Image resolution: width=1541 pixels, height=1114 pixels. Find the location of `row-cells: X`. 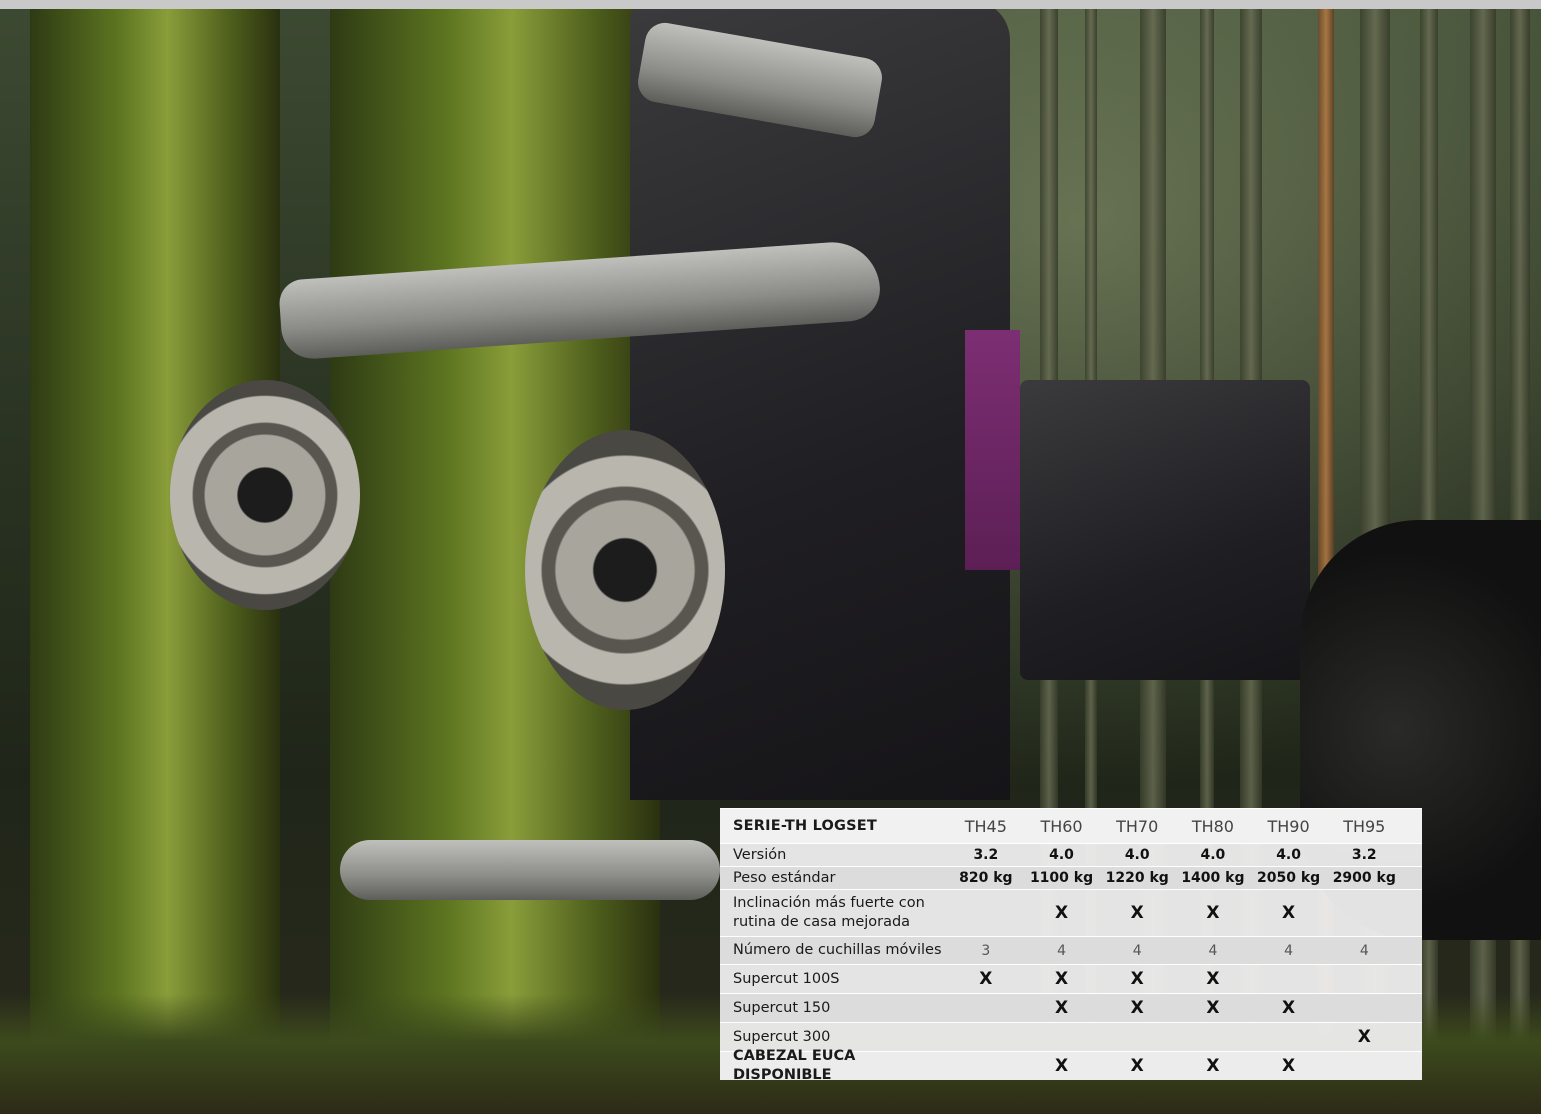

row-cells: X is located at coordinates (1185, 1037).